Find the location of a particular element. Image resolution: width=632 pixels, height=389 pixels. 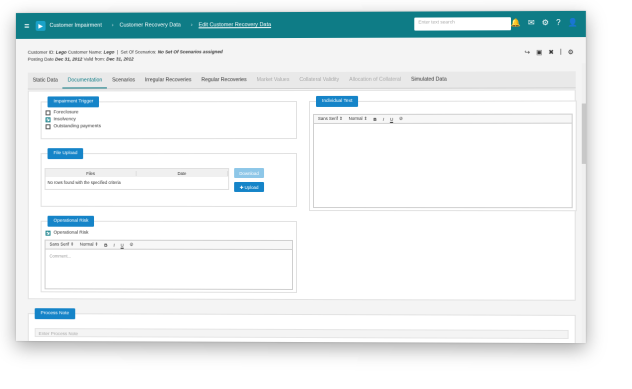

breadcrumb-customer-recovery-data: Customer Recovery Data is located at coordinates (150, 25).